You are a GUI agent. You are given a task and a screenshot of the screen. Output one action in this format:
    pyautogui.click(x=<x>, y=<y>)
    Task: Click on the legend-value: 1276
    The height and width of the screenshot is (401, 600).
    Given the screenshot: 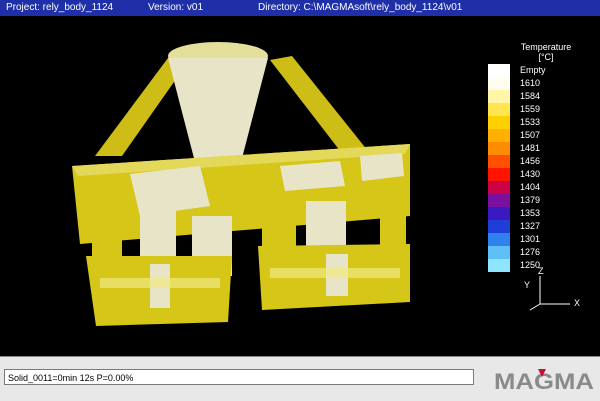 What is the action you would take?
    pyautogui.click(x=530, y=252)
    